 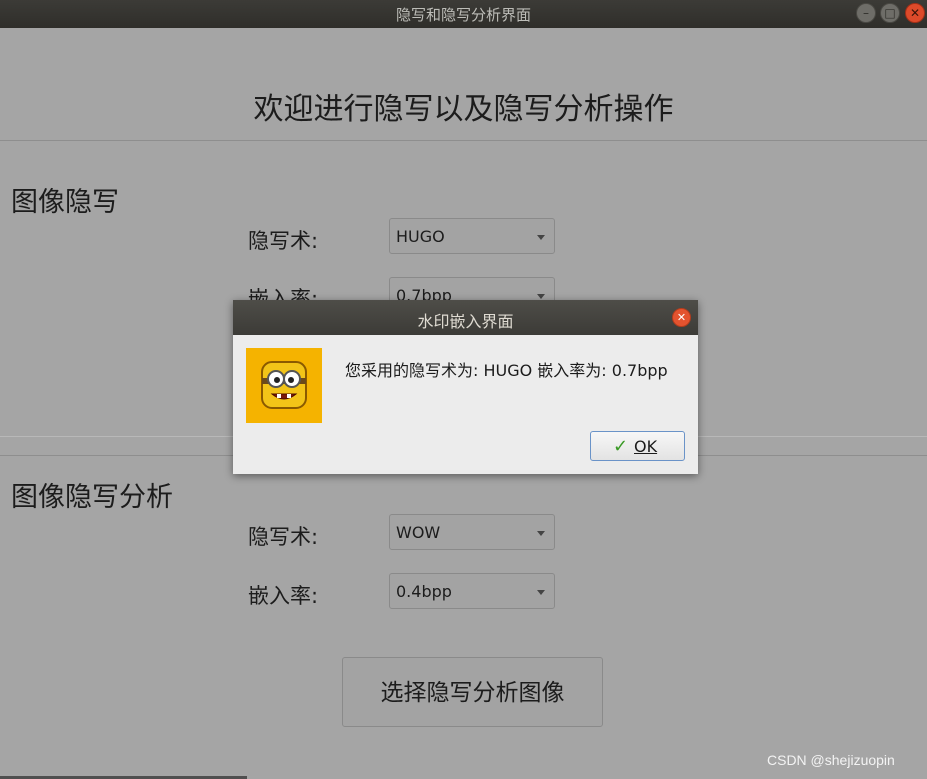 What do you see at coordinates (472, 532) in the screenshot?
I see `analysis-algorithm-select: WOW` at bounding box center [472, 532].